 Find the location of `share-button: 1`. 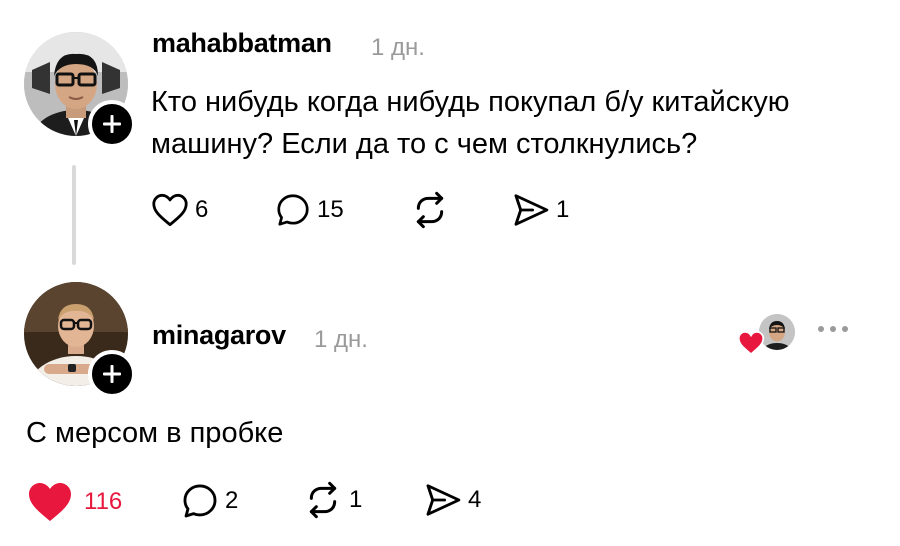

share-button: 1 is located at coordinates (540, 210).